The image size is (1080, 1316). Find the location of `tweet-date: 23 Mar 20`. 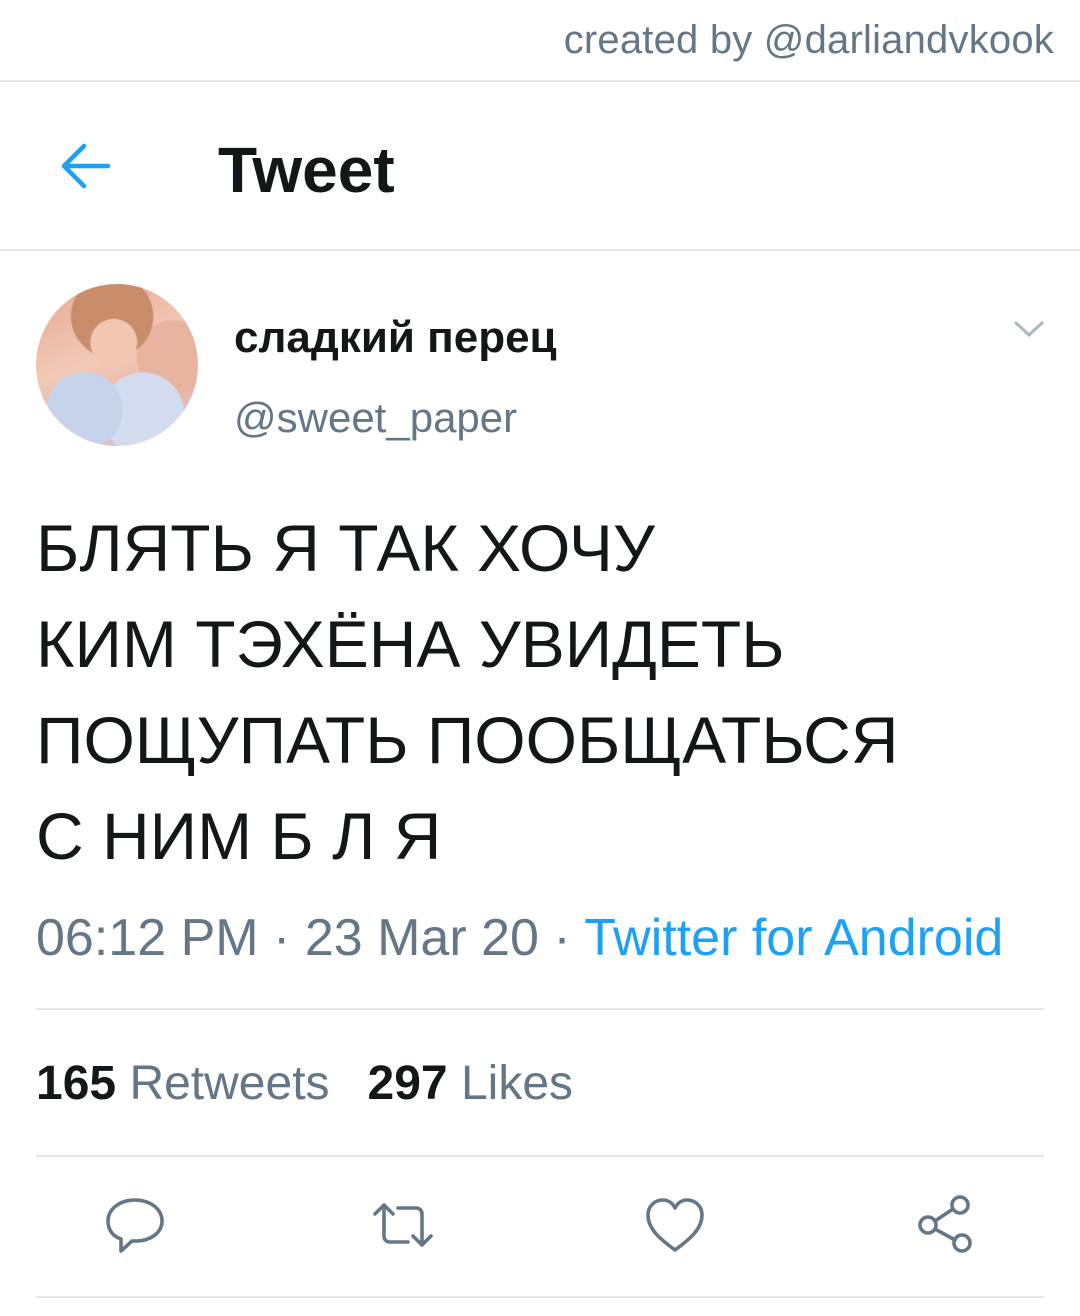

tweet-date: 23 Mar 20 is located at coordinates (421, 938).